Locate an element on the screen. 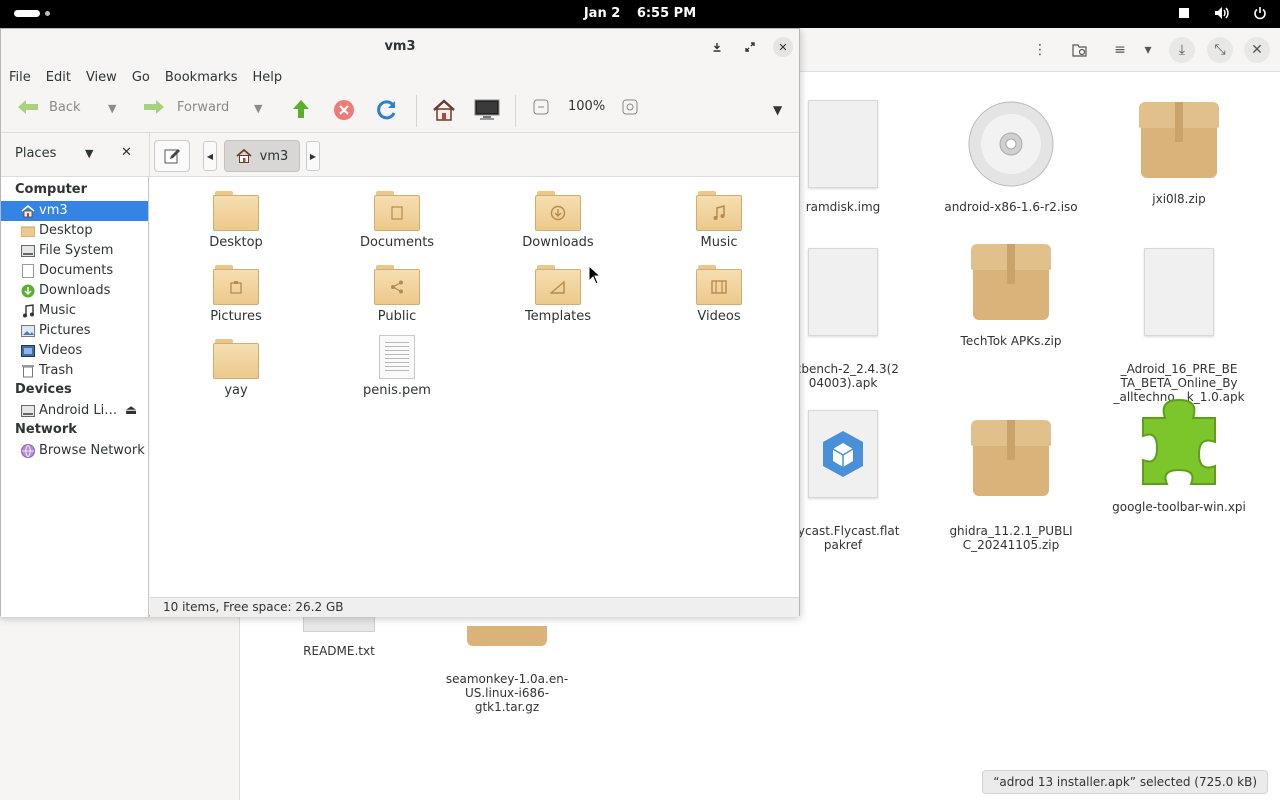 Image resolution: width=1280 pixels, height=800 pixels. chevron-down-icon: ▾ is located at coordinates (1148, 50).